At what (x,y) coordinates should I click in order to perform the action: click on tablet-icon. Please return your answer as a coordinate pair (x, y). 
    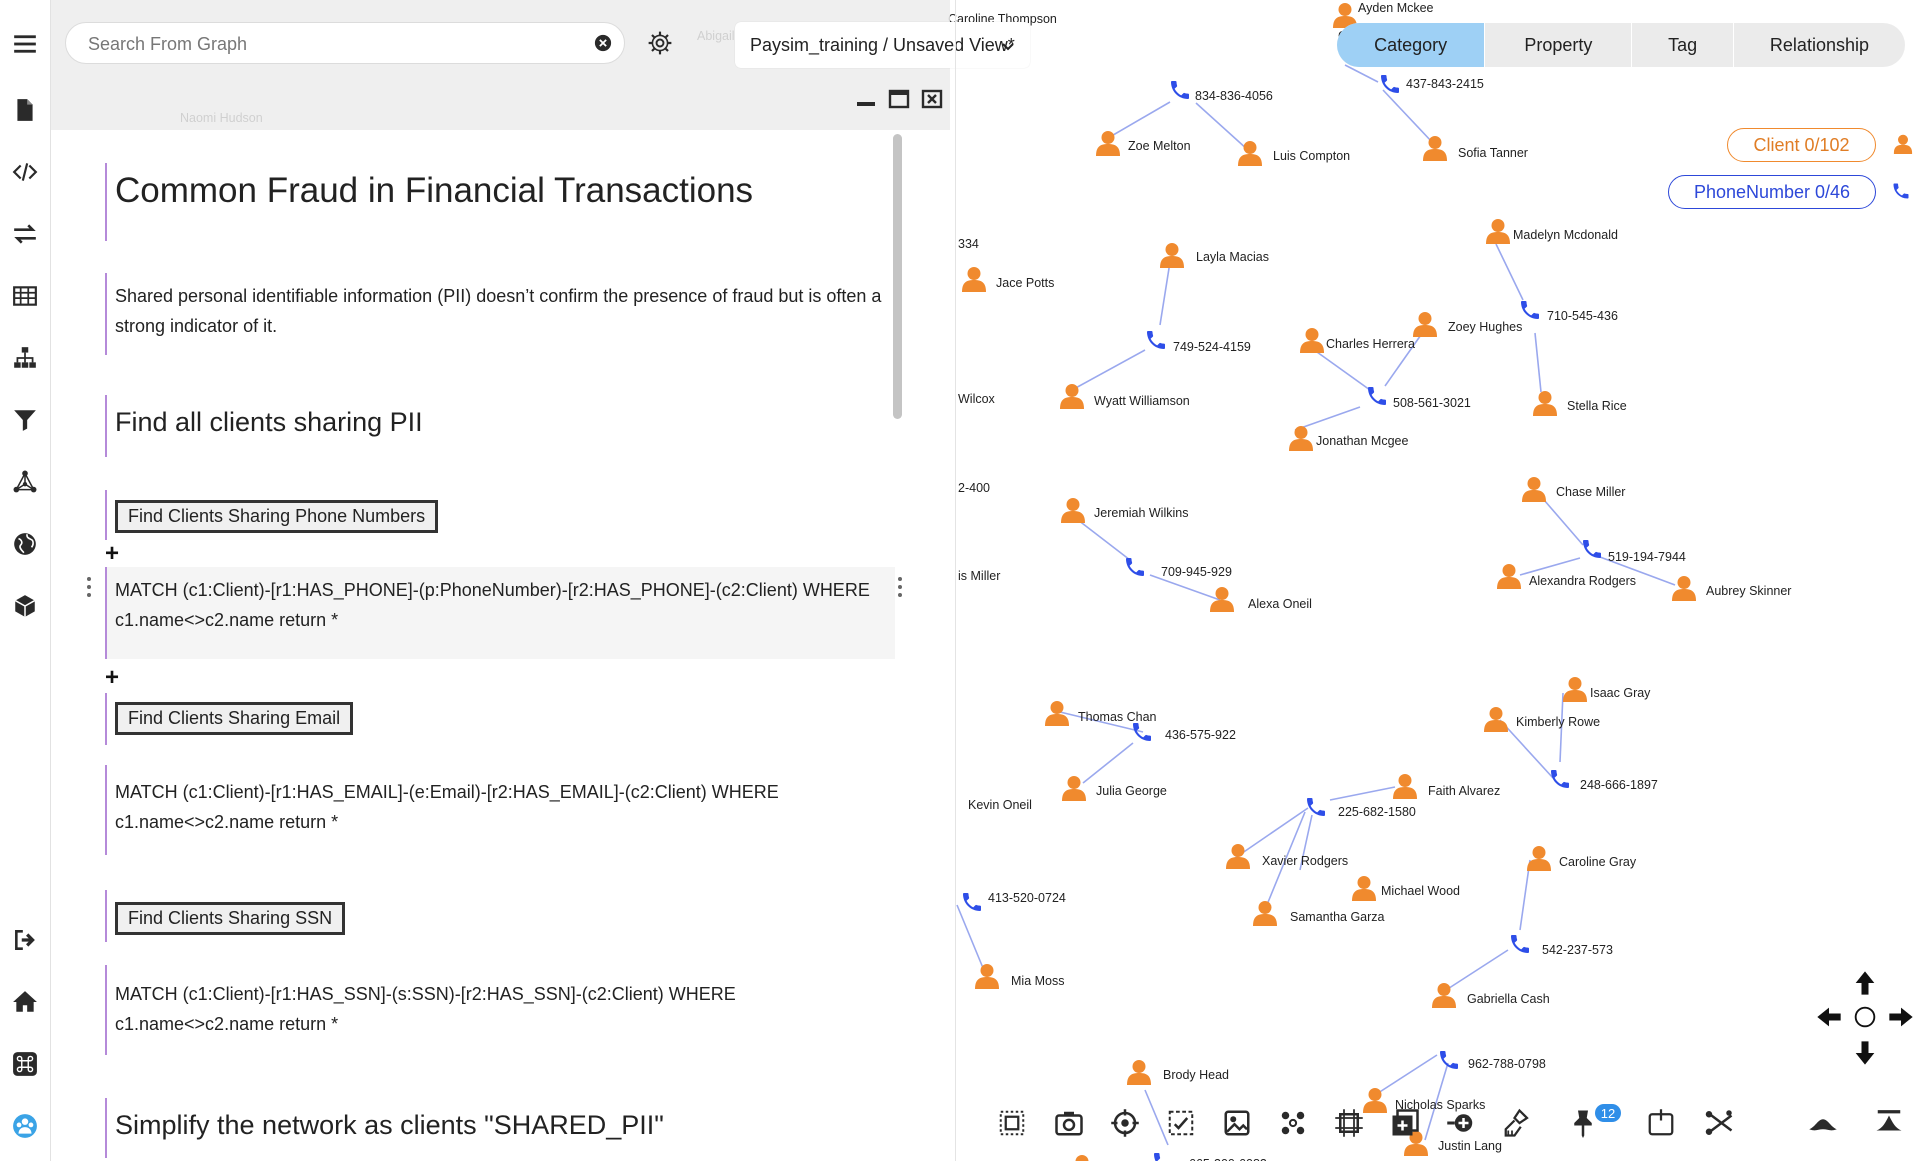
    Looking at the image, I should click on (1661, 1123).